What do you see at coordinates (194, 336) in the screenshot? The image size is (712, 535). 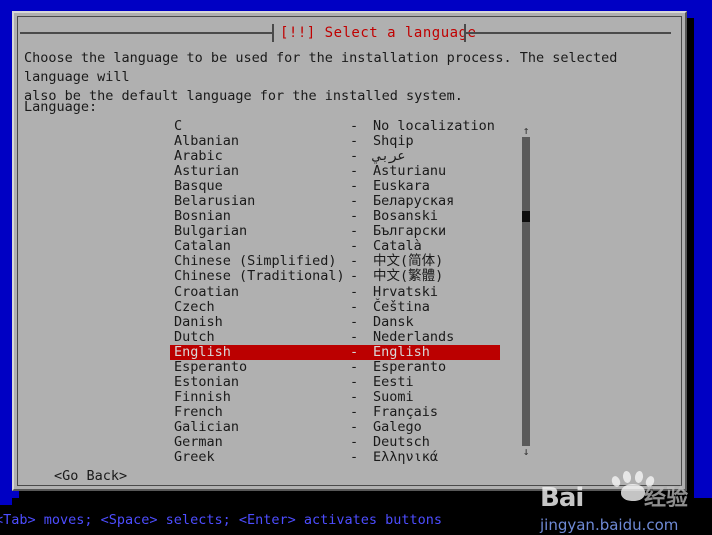 I see `language-name: Dutch` at bounding box center [194, 336].